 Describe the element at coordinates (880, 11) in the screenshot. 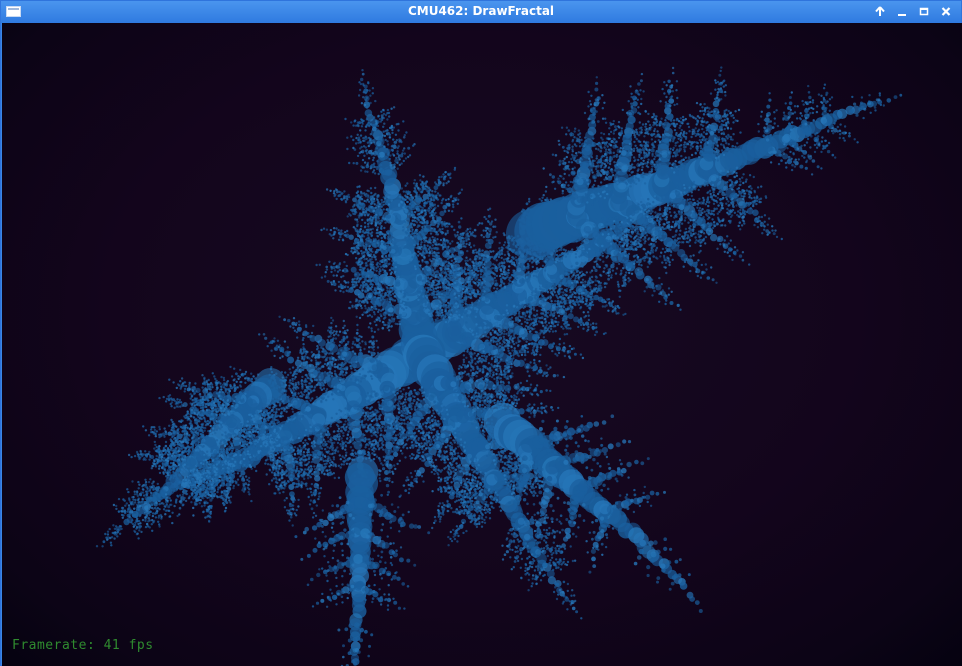

I see `arrow-up-icon` at that location.